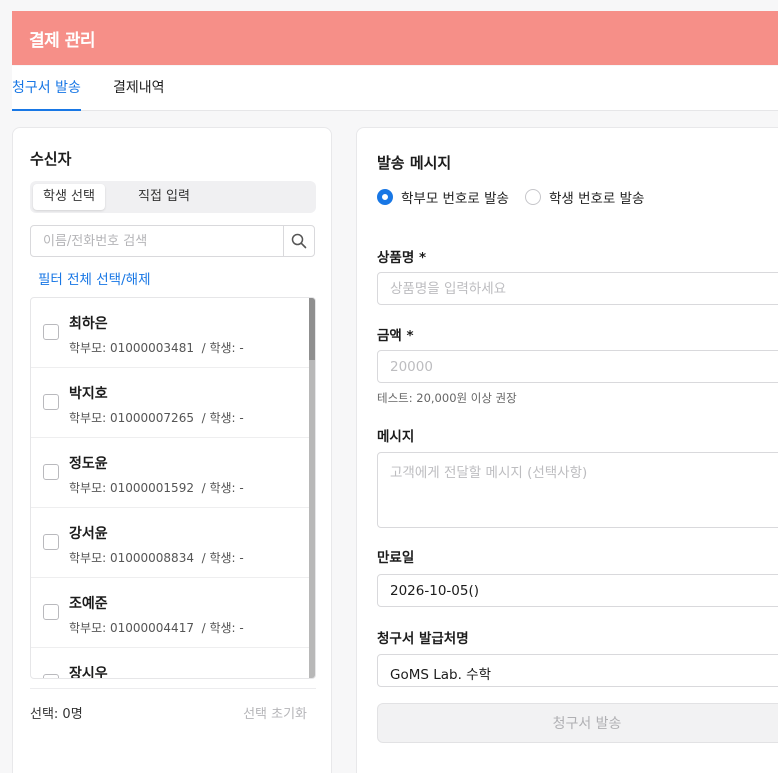 The height and width of the screenshot is (773, 778). I want to click on search-button, so click(298, 241).